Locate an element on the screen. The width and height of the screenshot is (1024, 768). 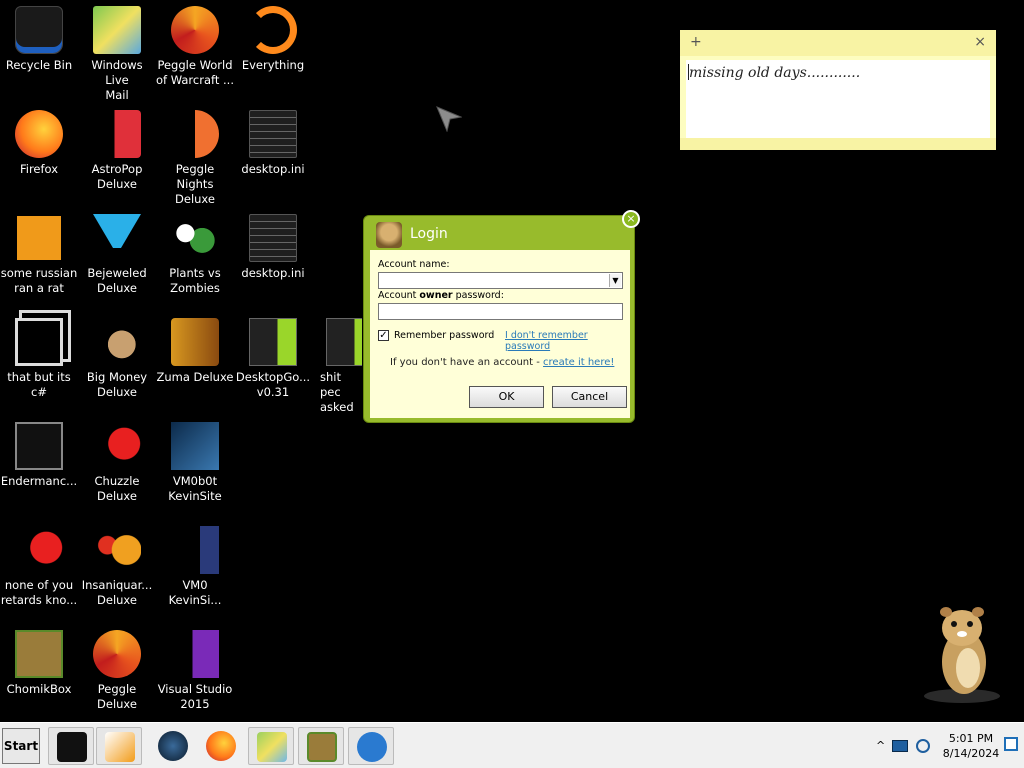
desktop-icon-insaniquarium: Insaniquar... Deluxe is located at coordinates (117, 570).